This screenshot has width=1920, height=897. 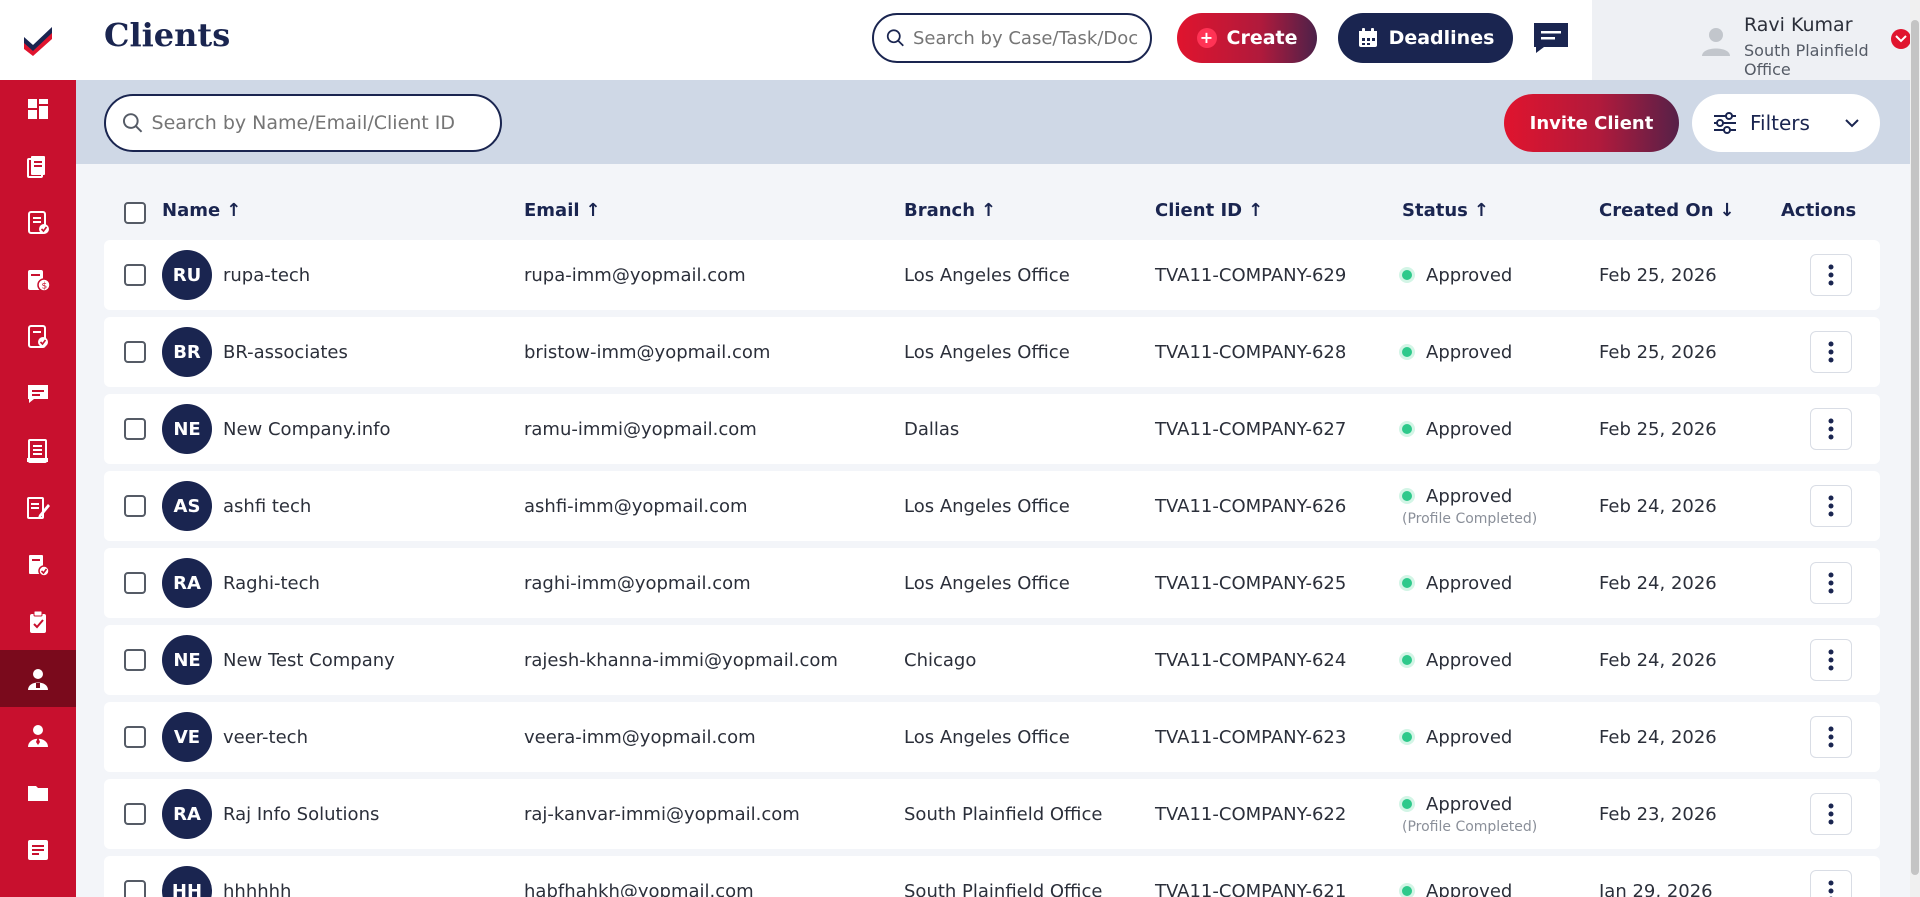 I want to click on billing-icon: $, so click(x=39, y=280).